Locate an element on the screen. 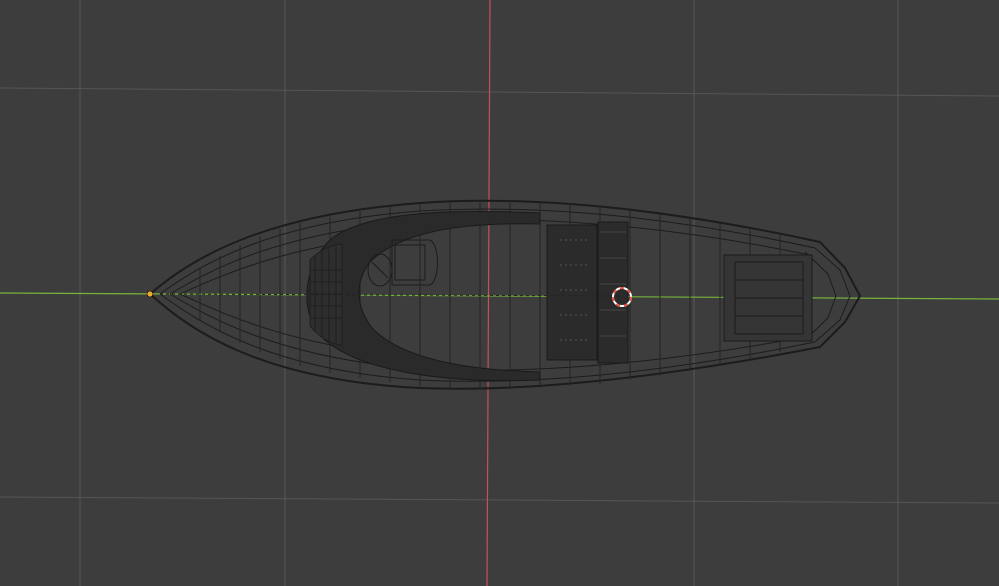 This screenshot has height=586, width=999. rear-bench is located at coordinates (587, 292).